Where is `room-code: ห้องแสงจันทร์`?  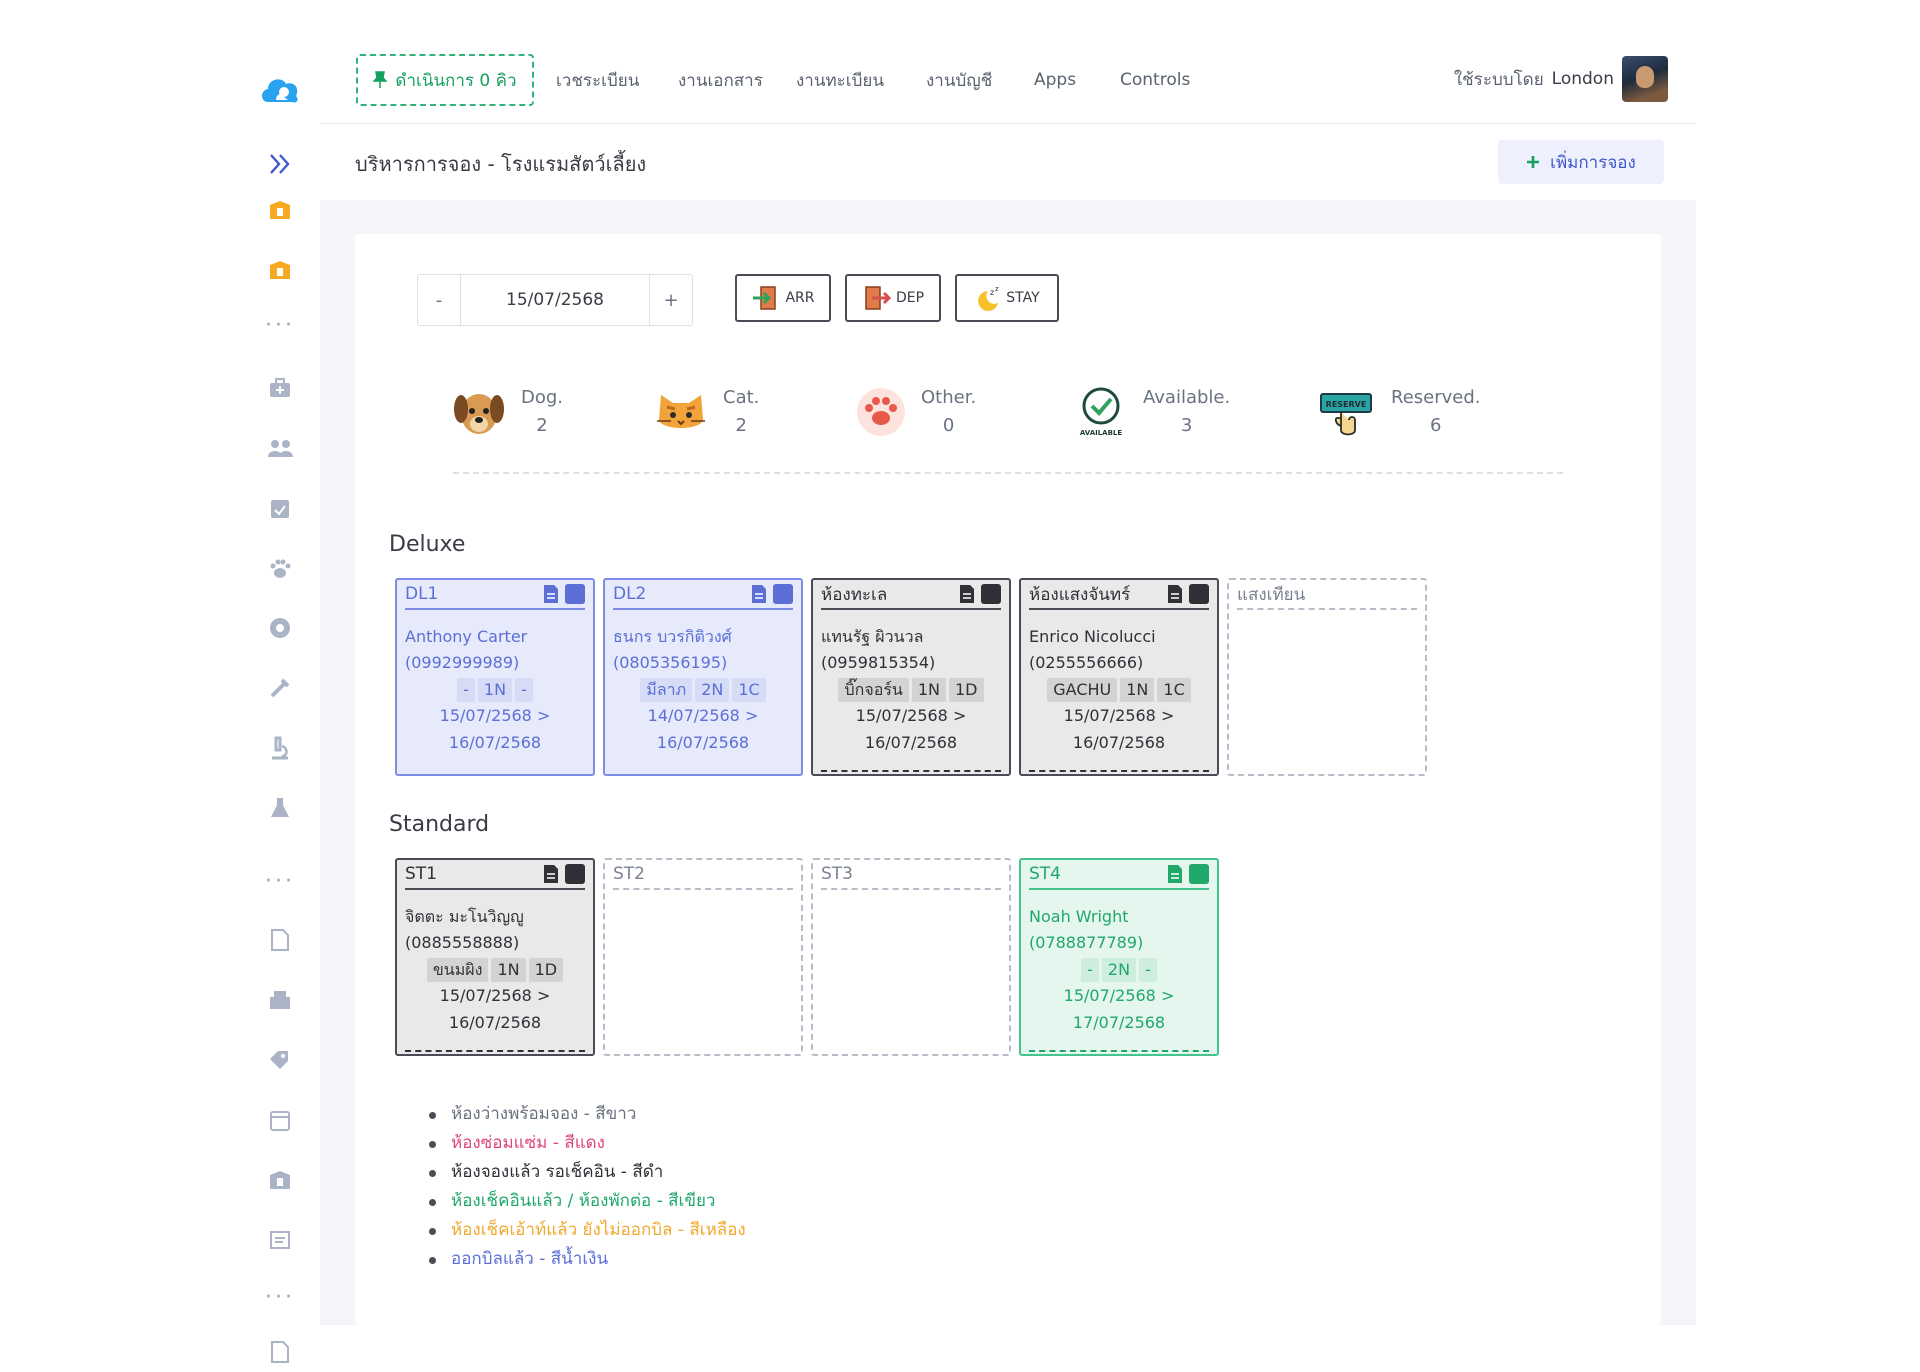 room-code: ห้องแสงจันทร์ is located at coordinates (1080, 594).